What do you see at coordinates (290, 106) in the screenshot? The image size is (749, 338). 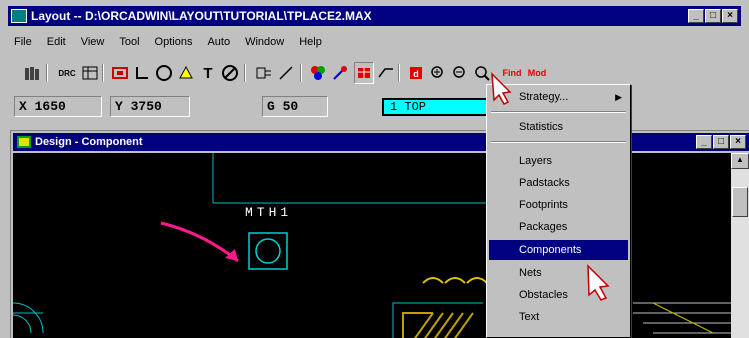 I see `g-value: 50` at bounding box center [290, 106].